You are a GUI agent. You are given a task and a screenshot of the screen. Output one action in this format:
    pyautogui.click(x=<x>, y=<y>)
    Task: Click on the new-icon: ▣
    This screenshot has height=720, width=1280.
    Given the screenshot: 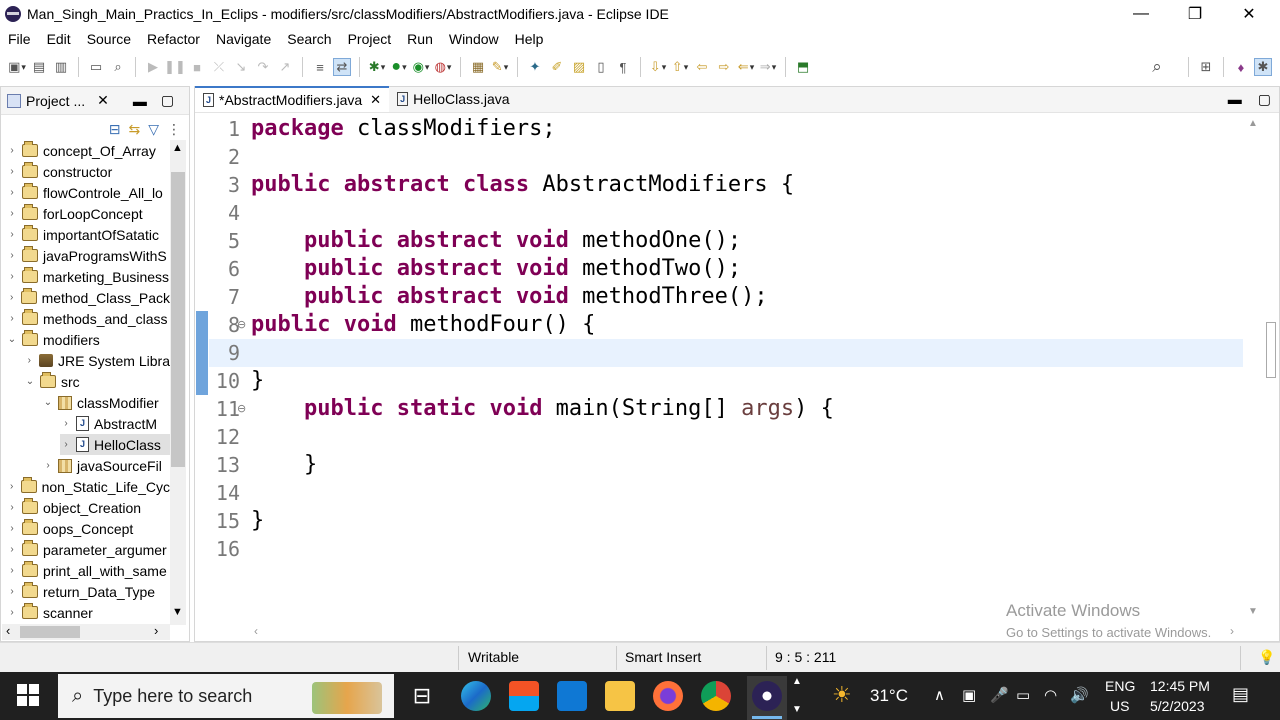 What is the action you would take?
    pyautogui.click(x=17, y=67)
    